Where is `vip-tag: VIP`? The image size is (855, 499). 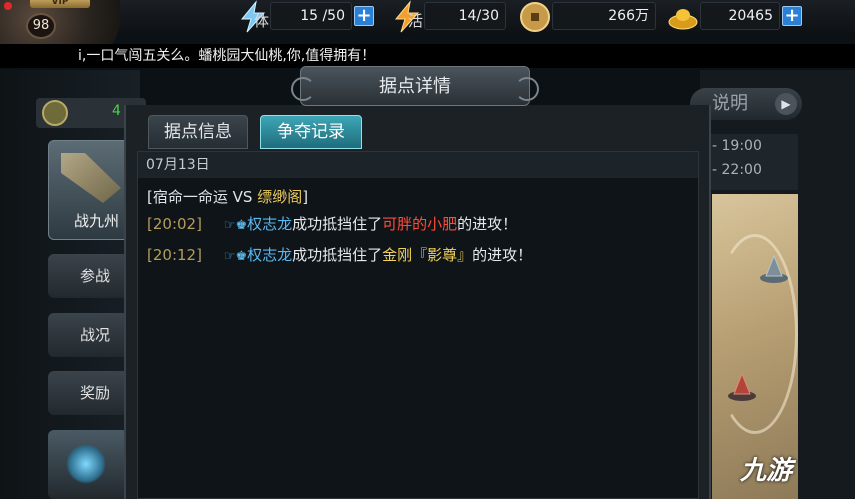 vip-tag: VIP is located at coordinates (60, 4).